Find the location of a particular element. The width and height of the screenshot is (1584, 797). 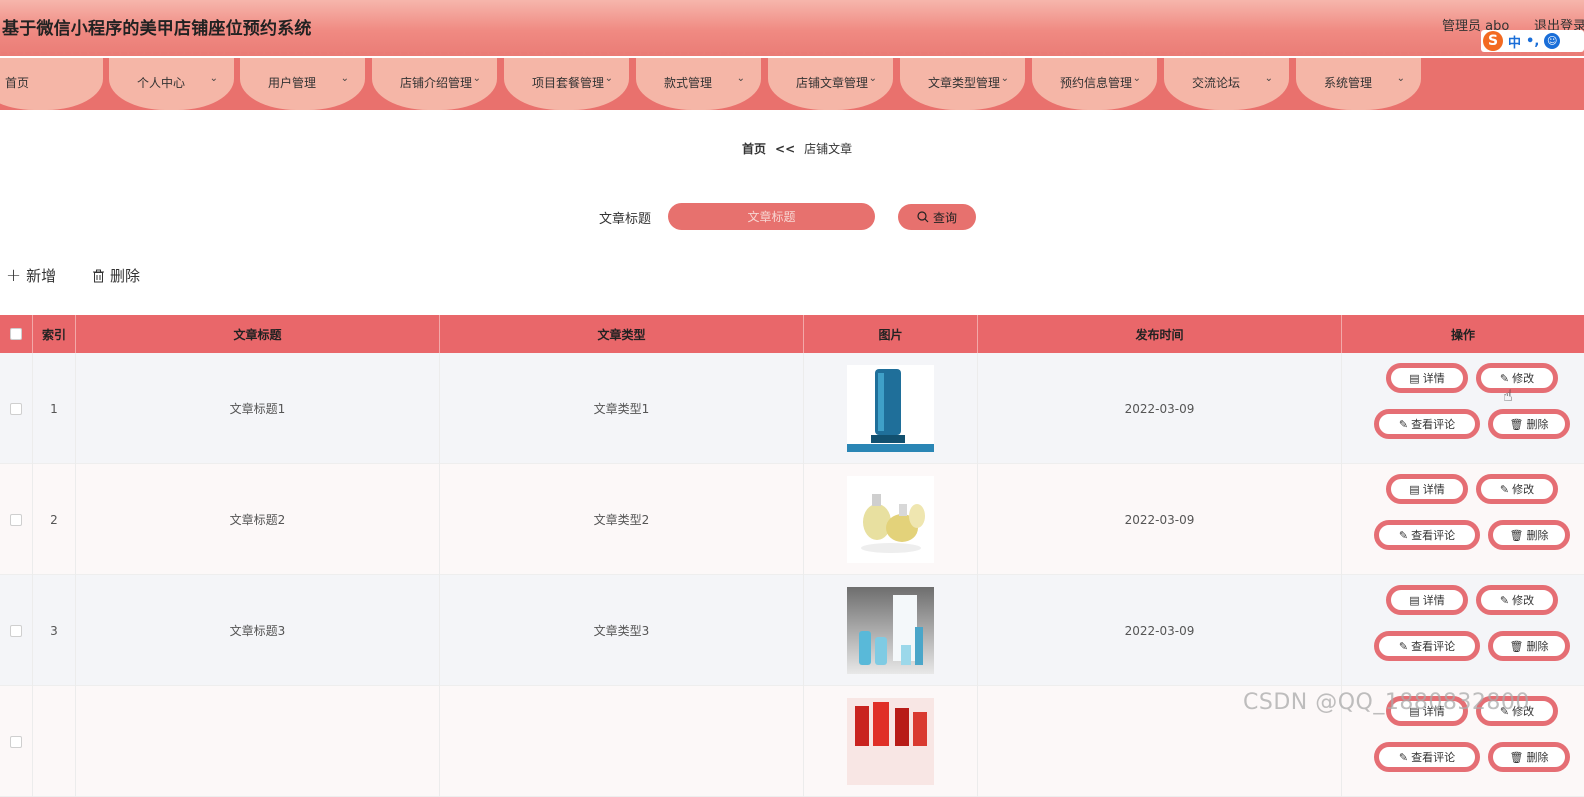

bulk-delete-button: 删除 is located at coordinates (116, 275).